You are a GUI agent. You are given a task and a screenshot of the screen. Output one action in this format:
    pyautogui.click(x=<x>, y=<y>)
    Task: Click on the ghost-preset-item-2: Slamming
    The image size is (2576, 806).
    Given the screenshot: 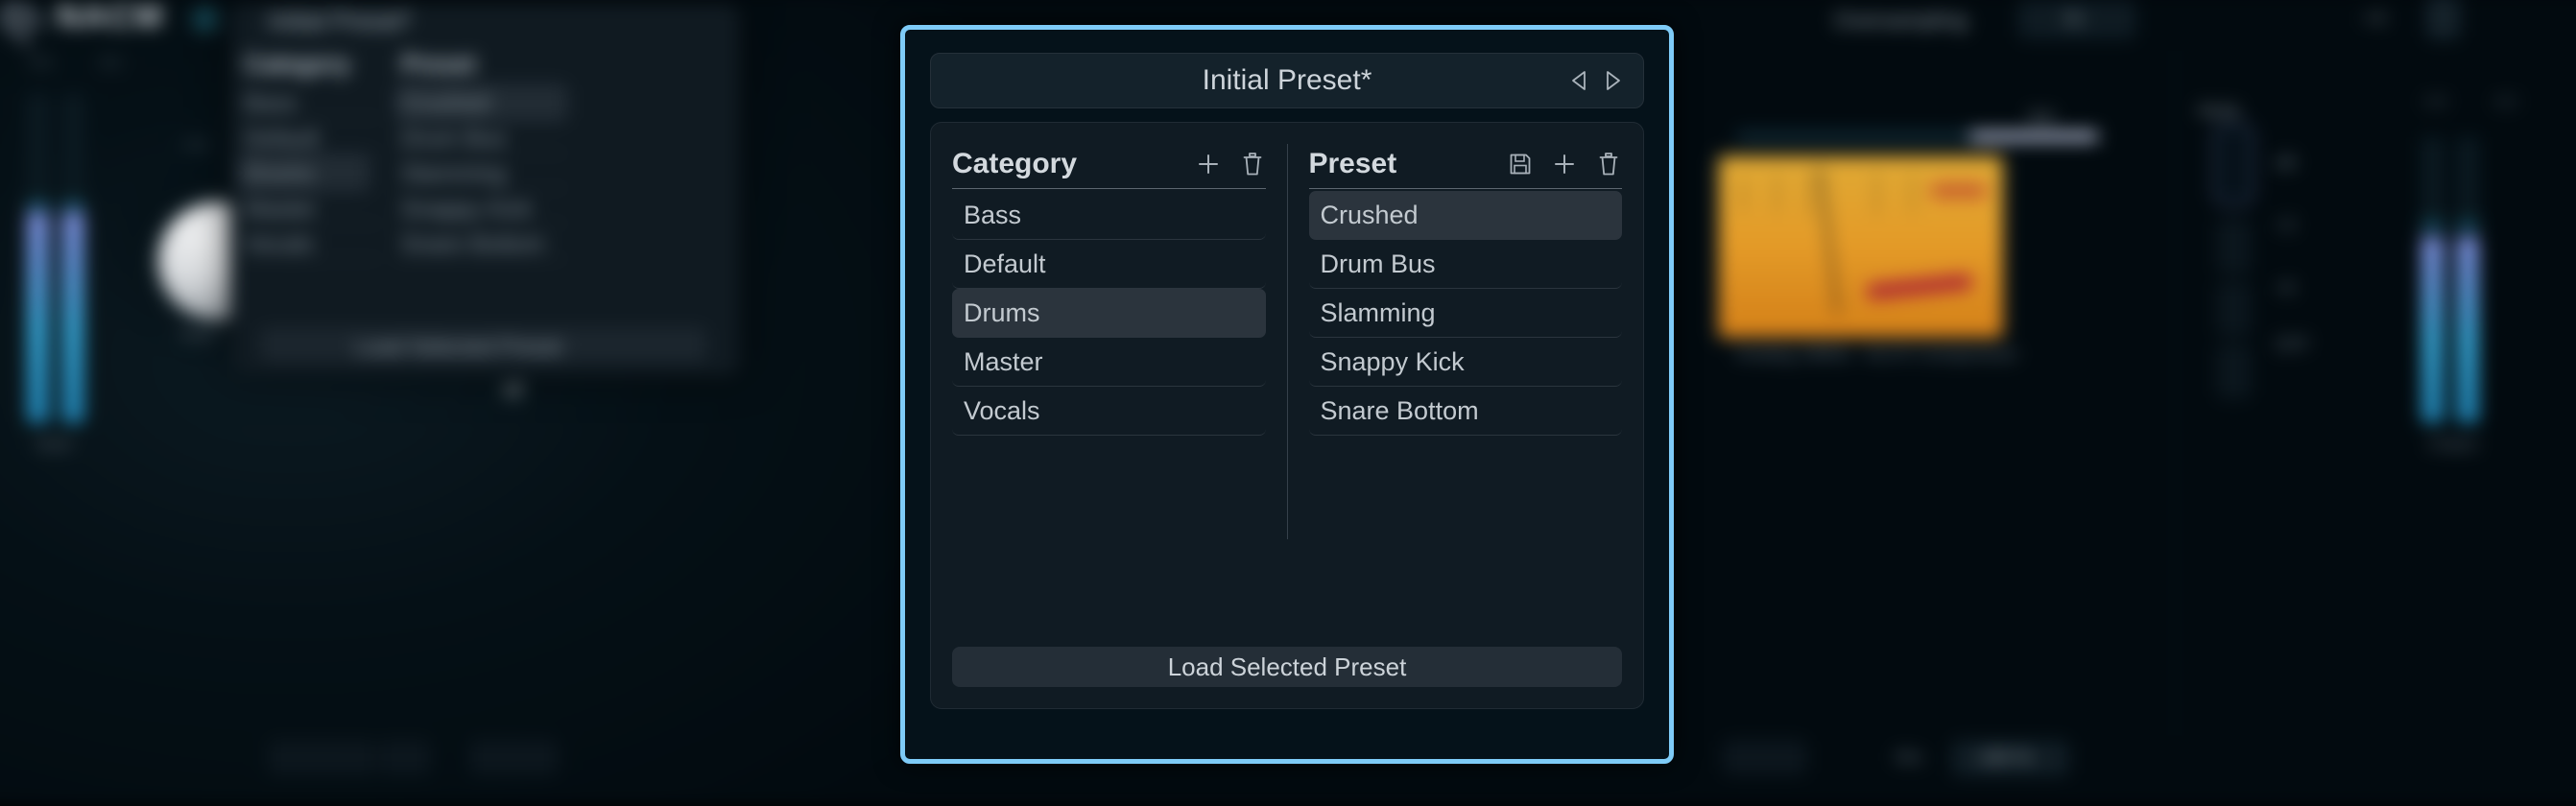 What is the action you would take?
    pyautogui.click(x=453, y=174)
    